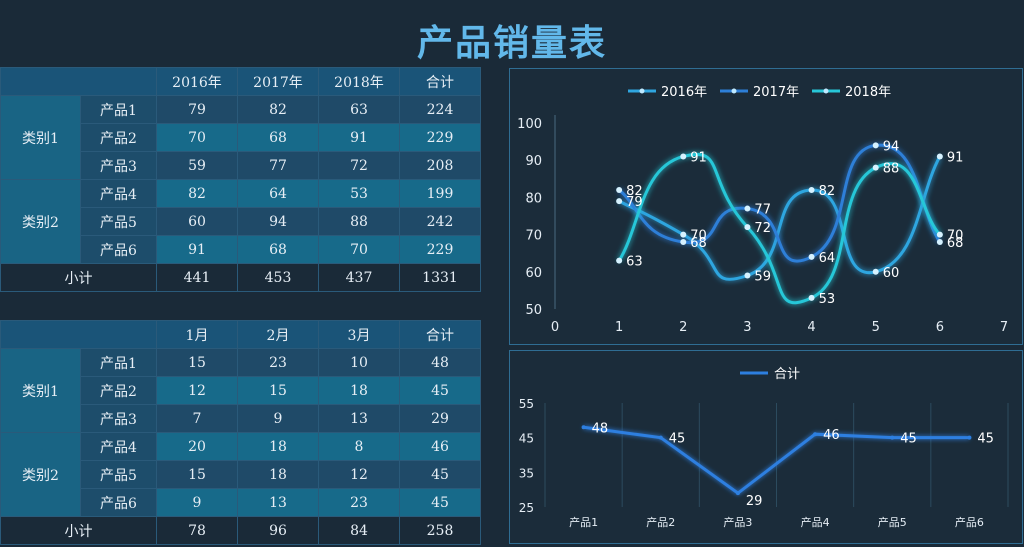 The height and width of the screenshot is (547, 1024). I want to click on data-label: 48, so click(600, 428).